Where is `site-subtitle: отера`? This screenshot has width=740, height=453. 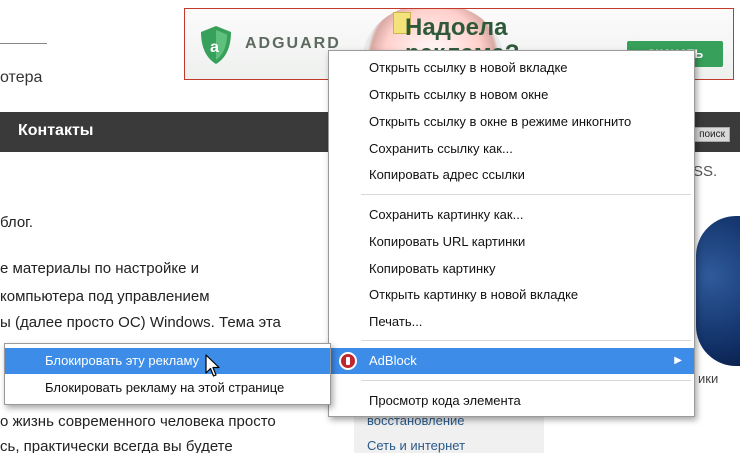
site-subtitle: отера is located at coordinates (21, 77).